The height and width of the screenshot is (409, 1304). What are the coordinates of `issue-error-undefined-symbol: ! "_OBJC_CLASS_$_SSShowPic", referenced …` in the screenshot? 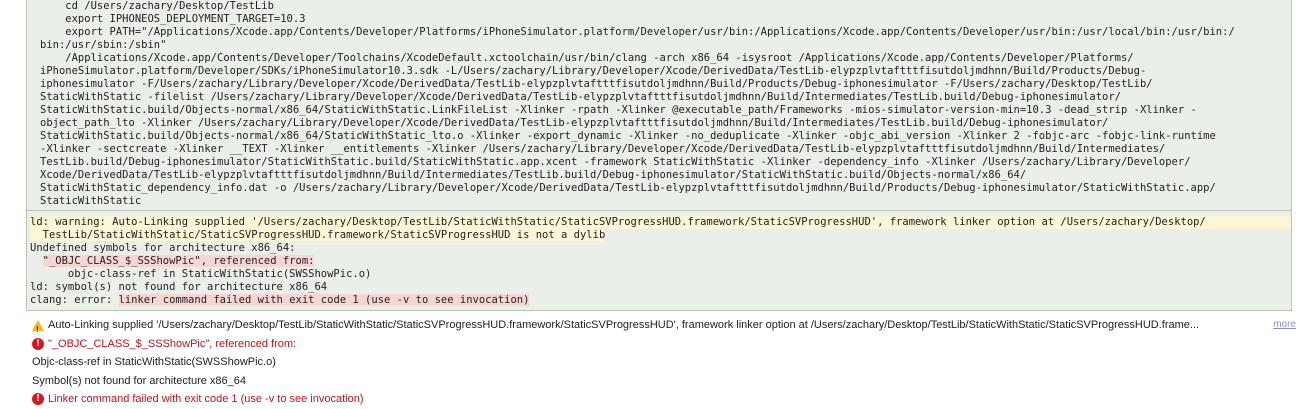 It's located at (664, 344).